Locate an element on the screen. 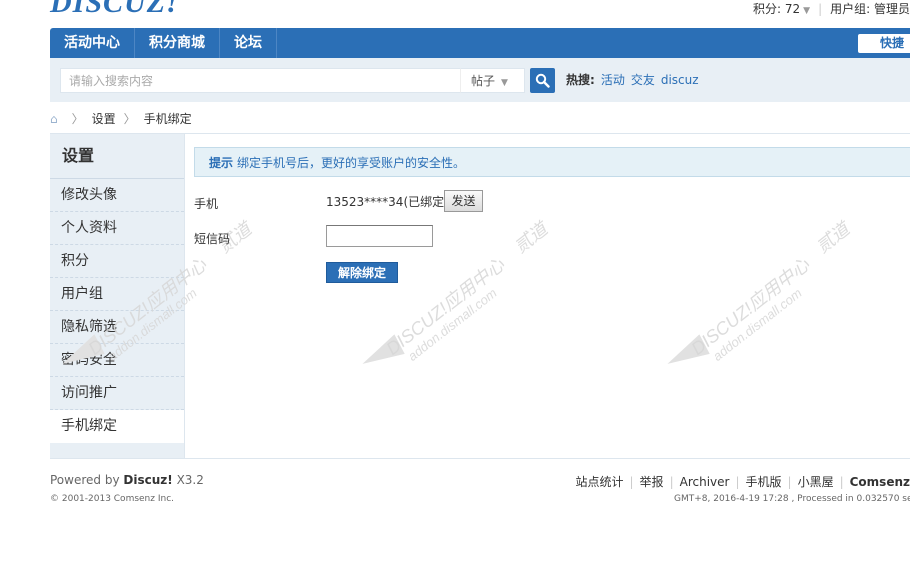  quick-nav-button: 快捷 is located at coordinates (883, 43).